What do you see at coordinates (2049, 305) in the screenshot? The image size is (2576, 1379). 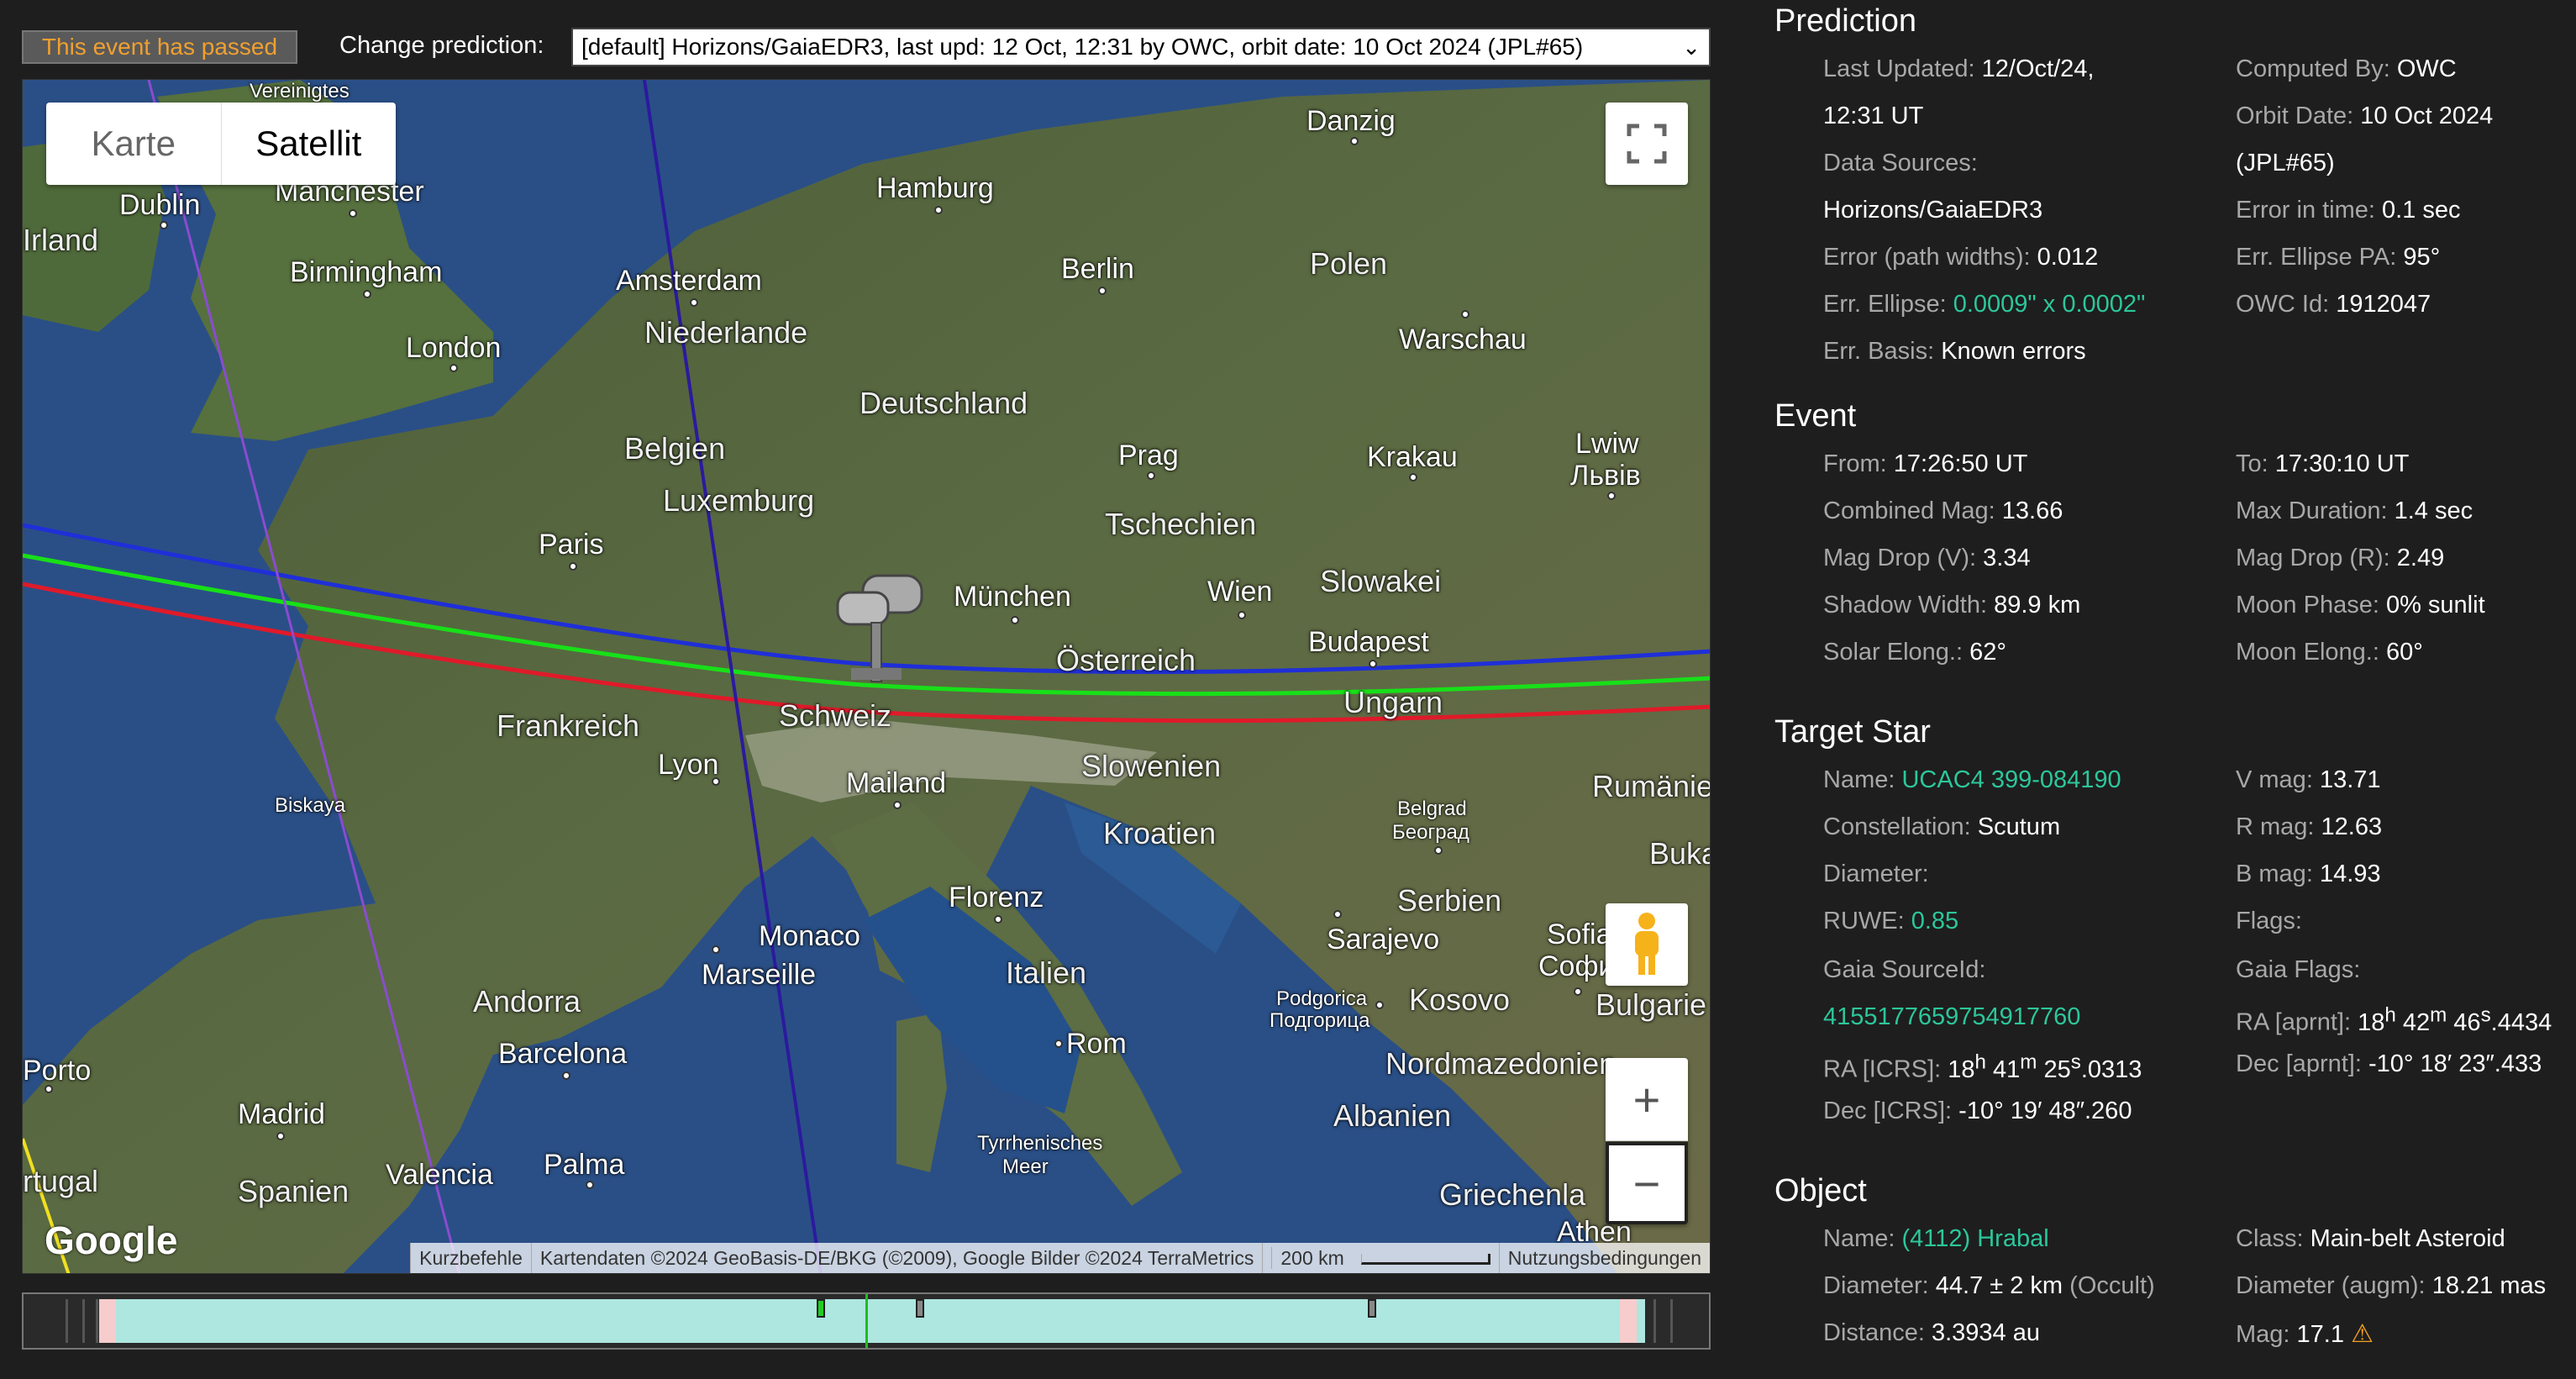 I see `err-ellipse-value: 0.0009" x 0.0002"` at bounding box center [2049, 305].